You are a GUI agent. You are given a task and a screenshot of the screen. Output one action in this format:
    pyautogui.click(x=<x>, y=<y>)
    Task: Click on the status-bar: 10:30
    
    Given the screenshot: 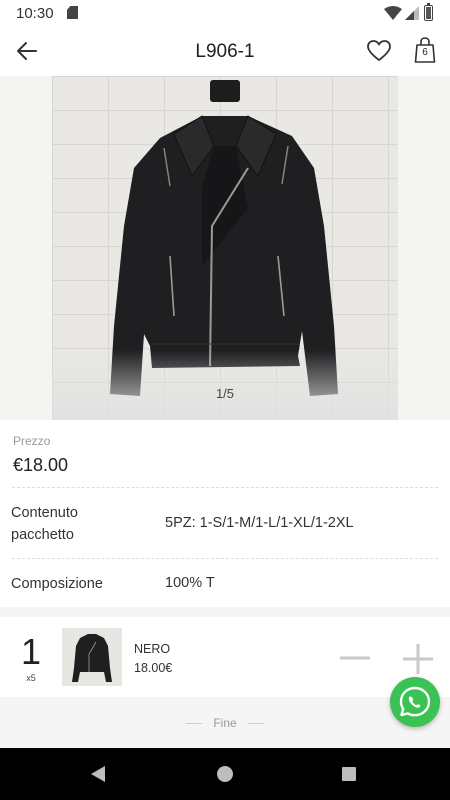 What is the action you would take?
    pyautogui.click(x=225, y=13)
    